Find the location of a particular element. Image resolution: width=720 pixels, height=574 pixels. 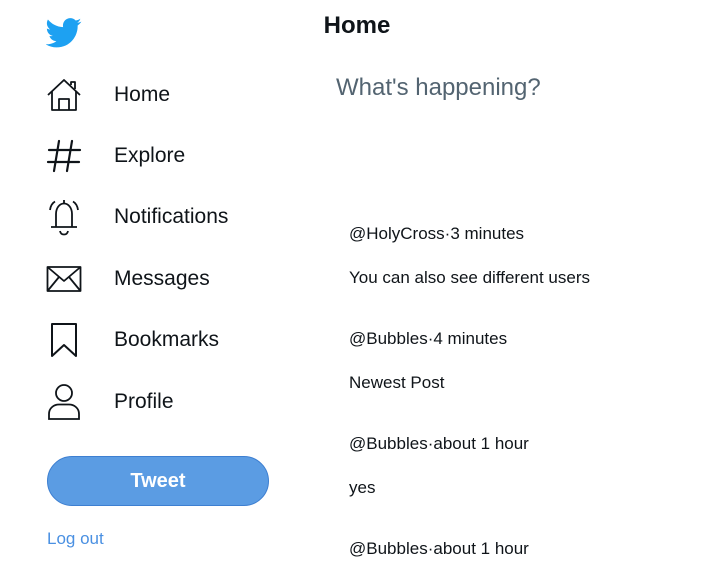

sidebar-item-label: Profile is located at coordinates (144, 401).